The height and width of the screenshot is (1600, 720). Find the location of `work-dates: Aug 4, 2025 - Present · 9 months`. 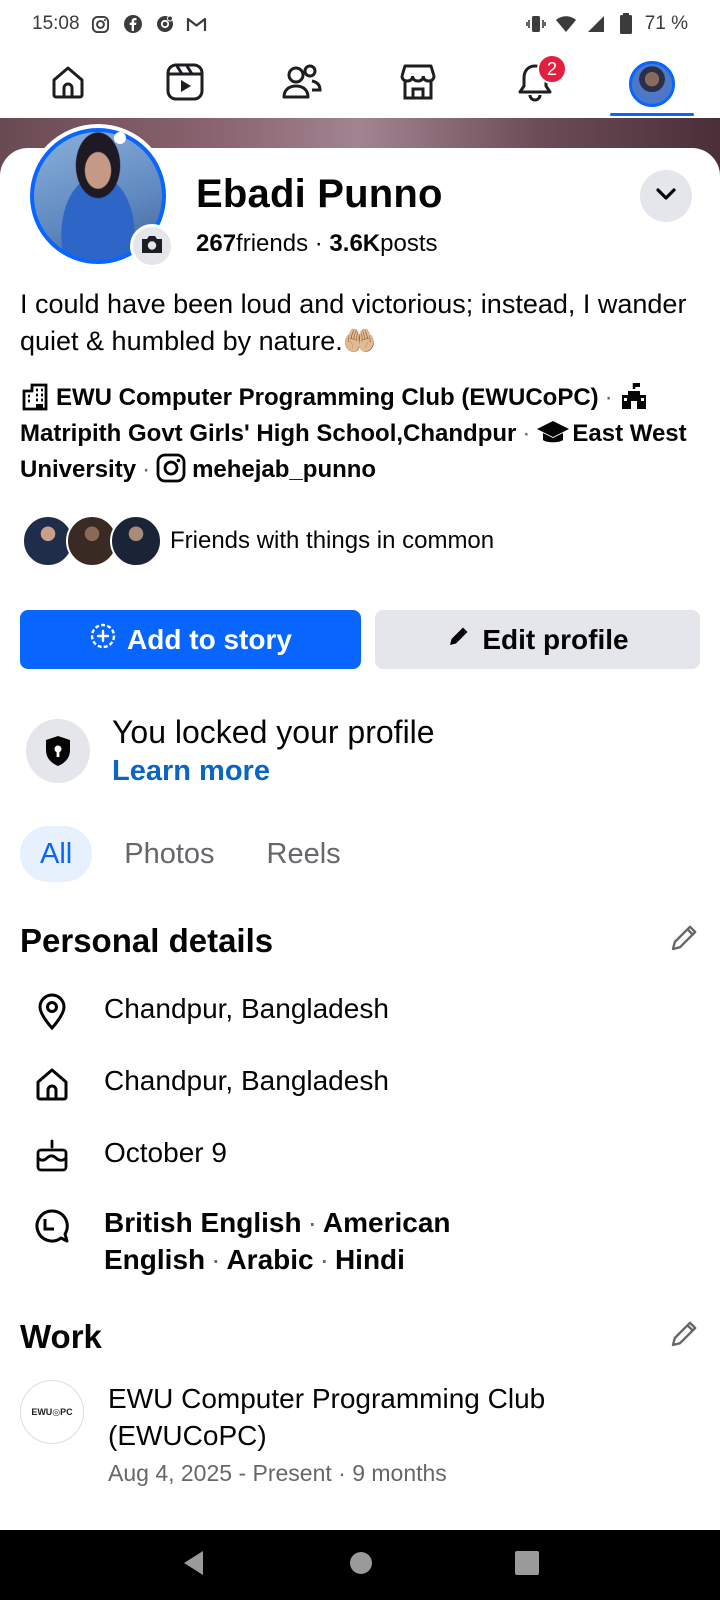

work-dates: Aug 4, 2025 - Present · 9 months is located at coordinates (277, 1473).